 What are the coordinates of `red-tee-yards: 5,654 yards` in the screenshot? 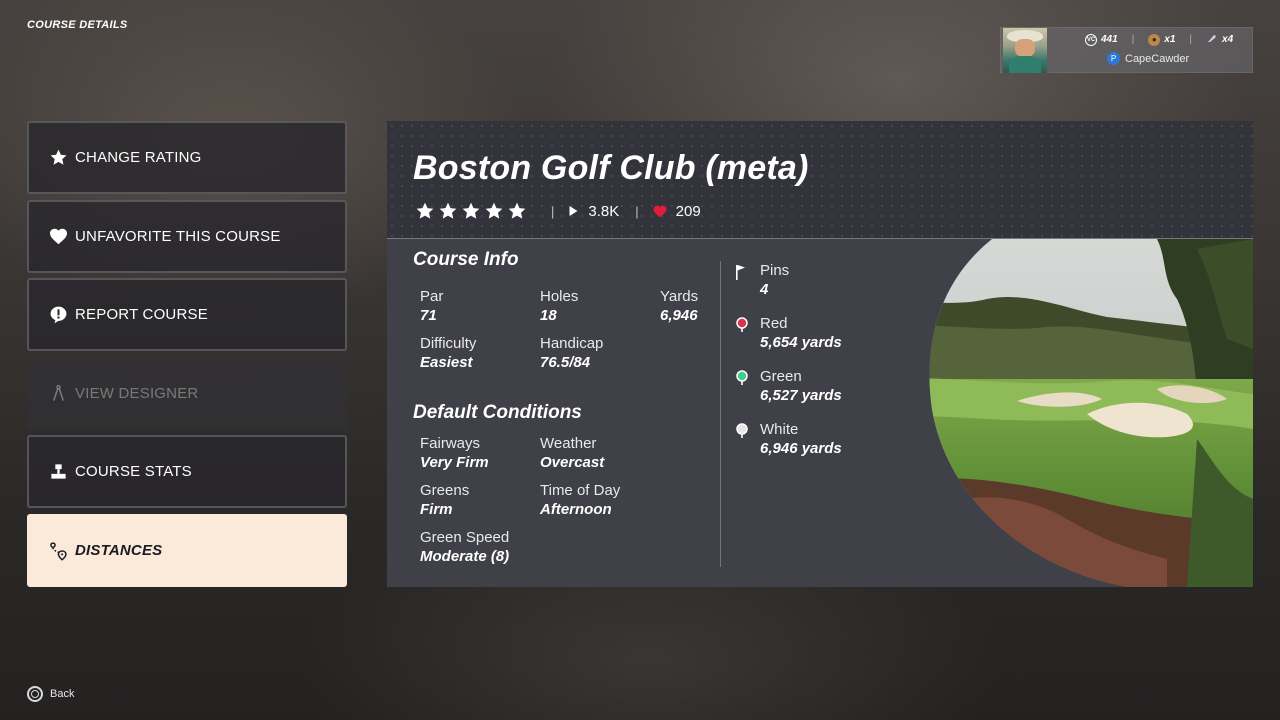 It's located at (801, 342).